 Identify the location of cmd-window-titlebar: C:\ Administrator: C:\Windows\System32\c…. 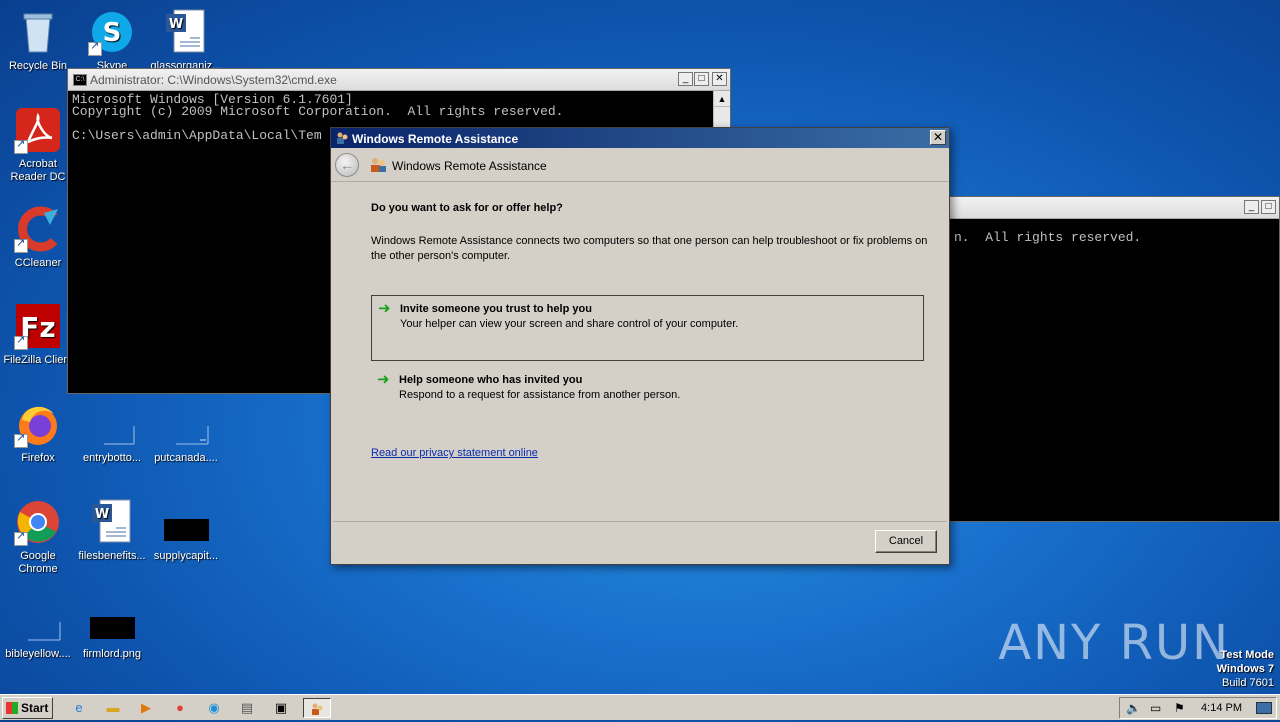
(399, 80).